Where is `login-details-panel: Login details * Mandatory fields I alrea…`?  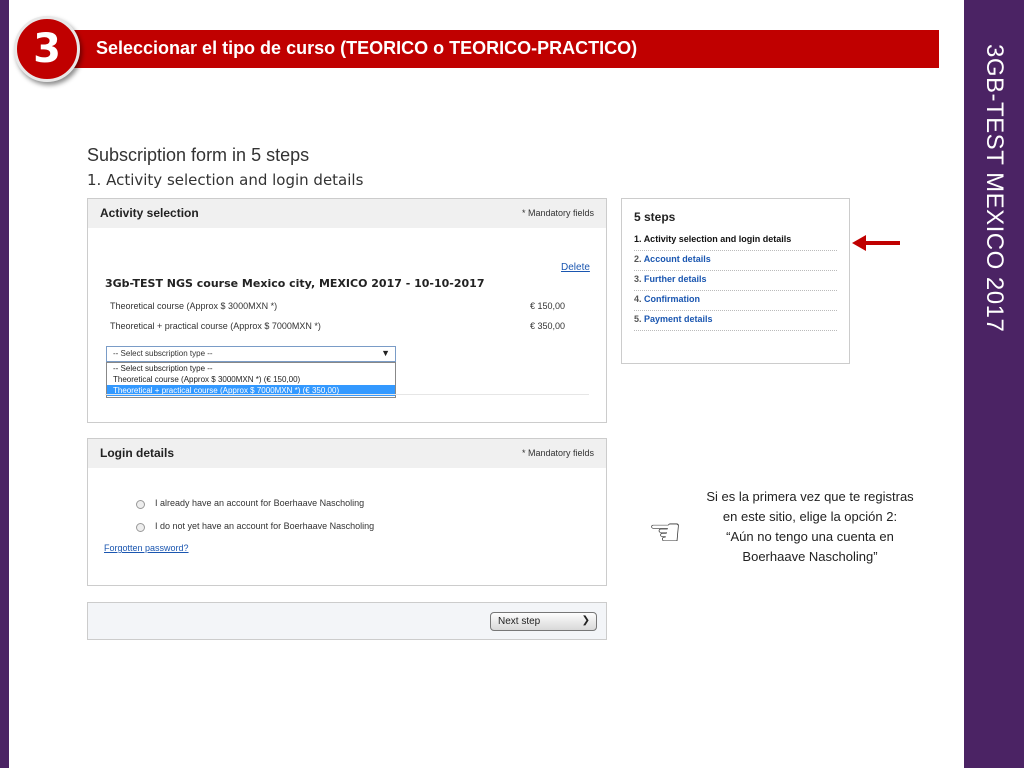
login-details-panel: Login details * Mandatory fields I alrea… is located at coordinates (347, 512).